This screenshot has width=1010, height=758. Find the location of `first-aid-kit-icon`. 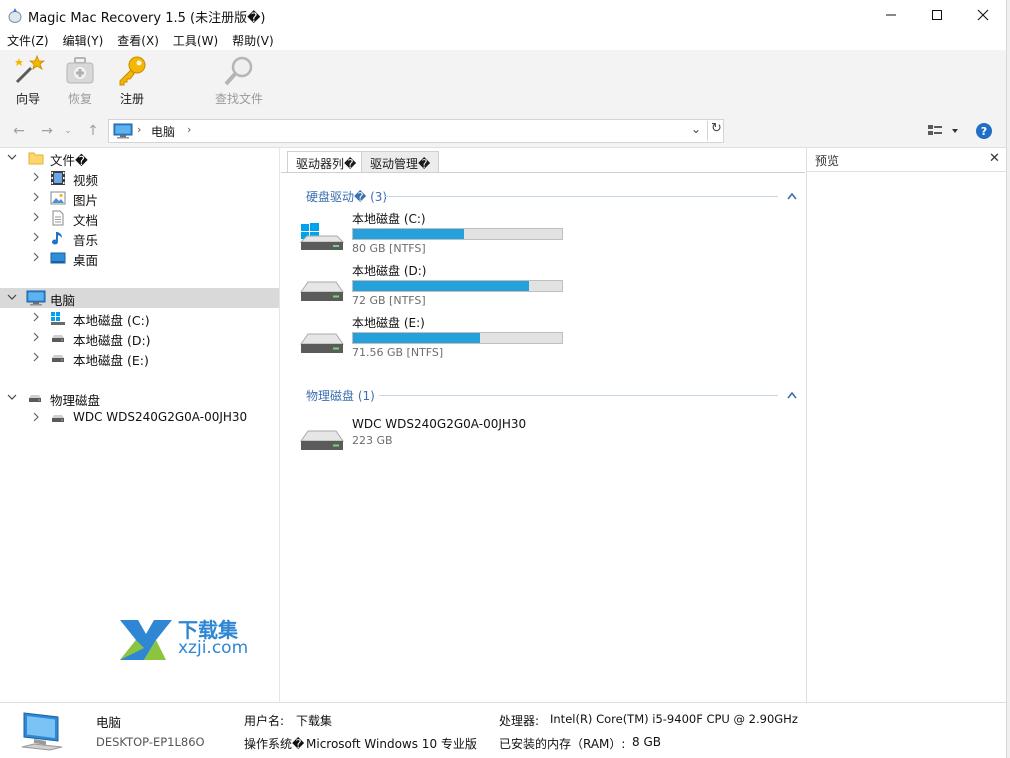

first-aid-kit-icon is located at coordinates (80, 70).